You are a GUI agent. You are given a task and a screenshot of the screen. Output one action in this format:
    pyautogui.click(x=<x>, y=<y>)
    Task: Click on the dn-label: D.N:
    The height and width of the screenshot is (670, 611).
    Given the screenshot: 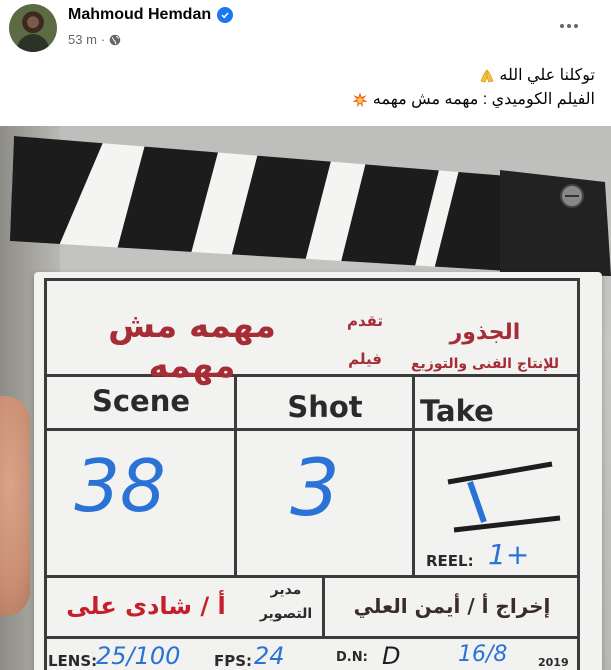 What is the action you would take?
    pyautogui.click(x=352, y=657)
    